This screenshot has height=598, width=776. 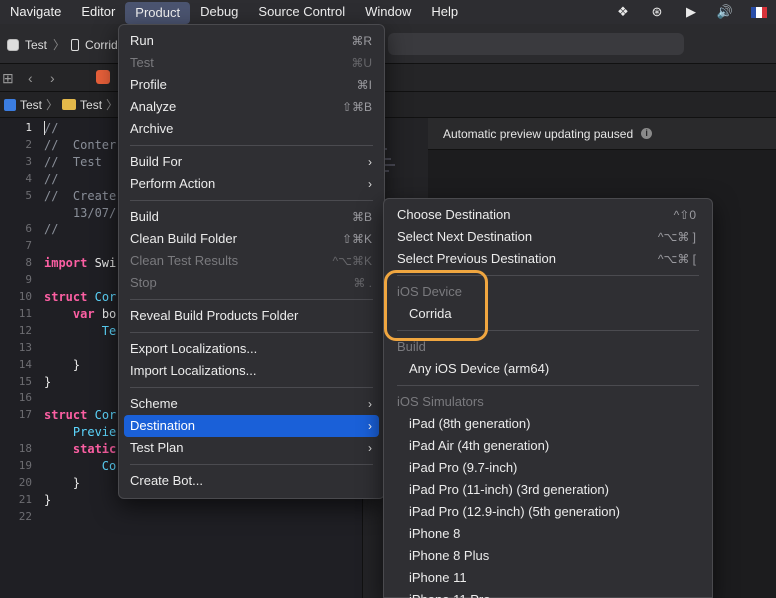 I want to click on menu-item-analyze: Analyze ⇧⌘B, so click(x=251, y=107).